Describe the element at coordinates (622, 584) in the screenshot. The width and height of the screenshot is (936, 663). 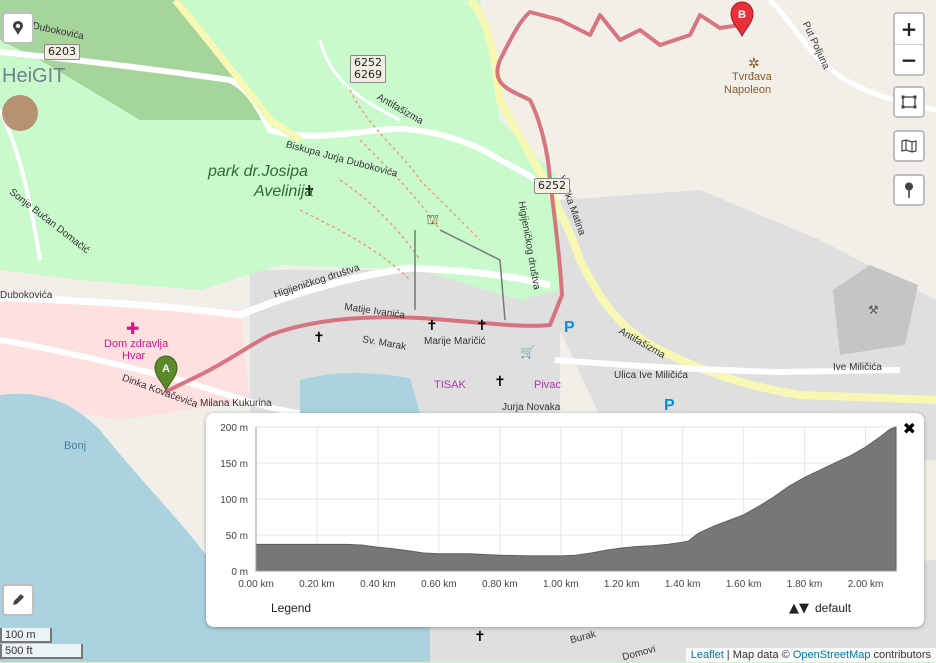
I see `x-tick-label: 1.20 km` at that location.